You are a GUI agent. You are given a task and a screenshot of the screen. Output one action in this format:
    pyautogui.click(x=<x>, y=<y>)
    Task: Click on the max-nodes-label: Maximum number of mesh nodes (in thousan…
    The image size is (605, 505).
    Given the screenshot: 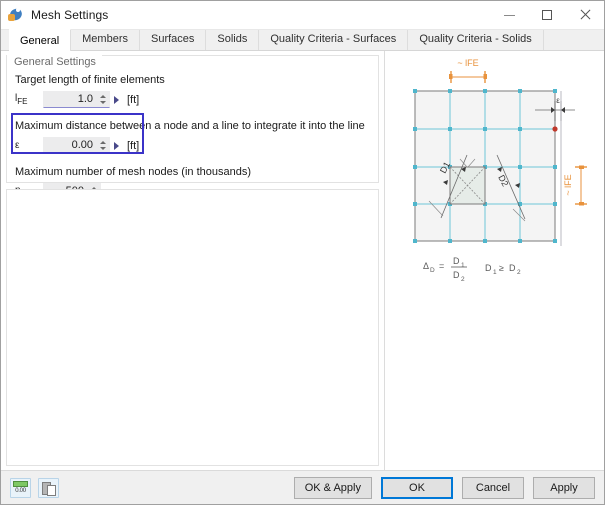 What is the action you would take?
    pyautogui.click(x=133, y=172)
    